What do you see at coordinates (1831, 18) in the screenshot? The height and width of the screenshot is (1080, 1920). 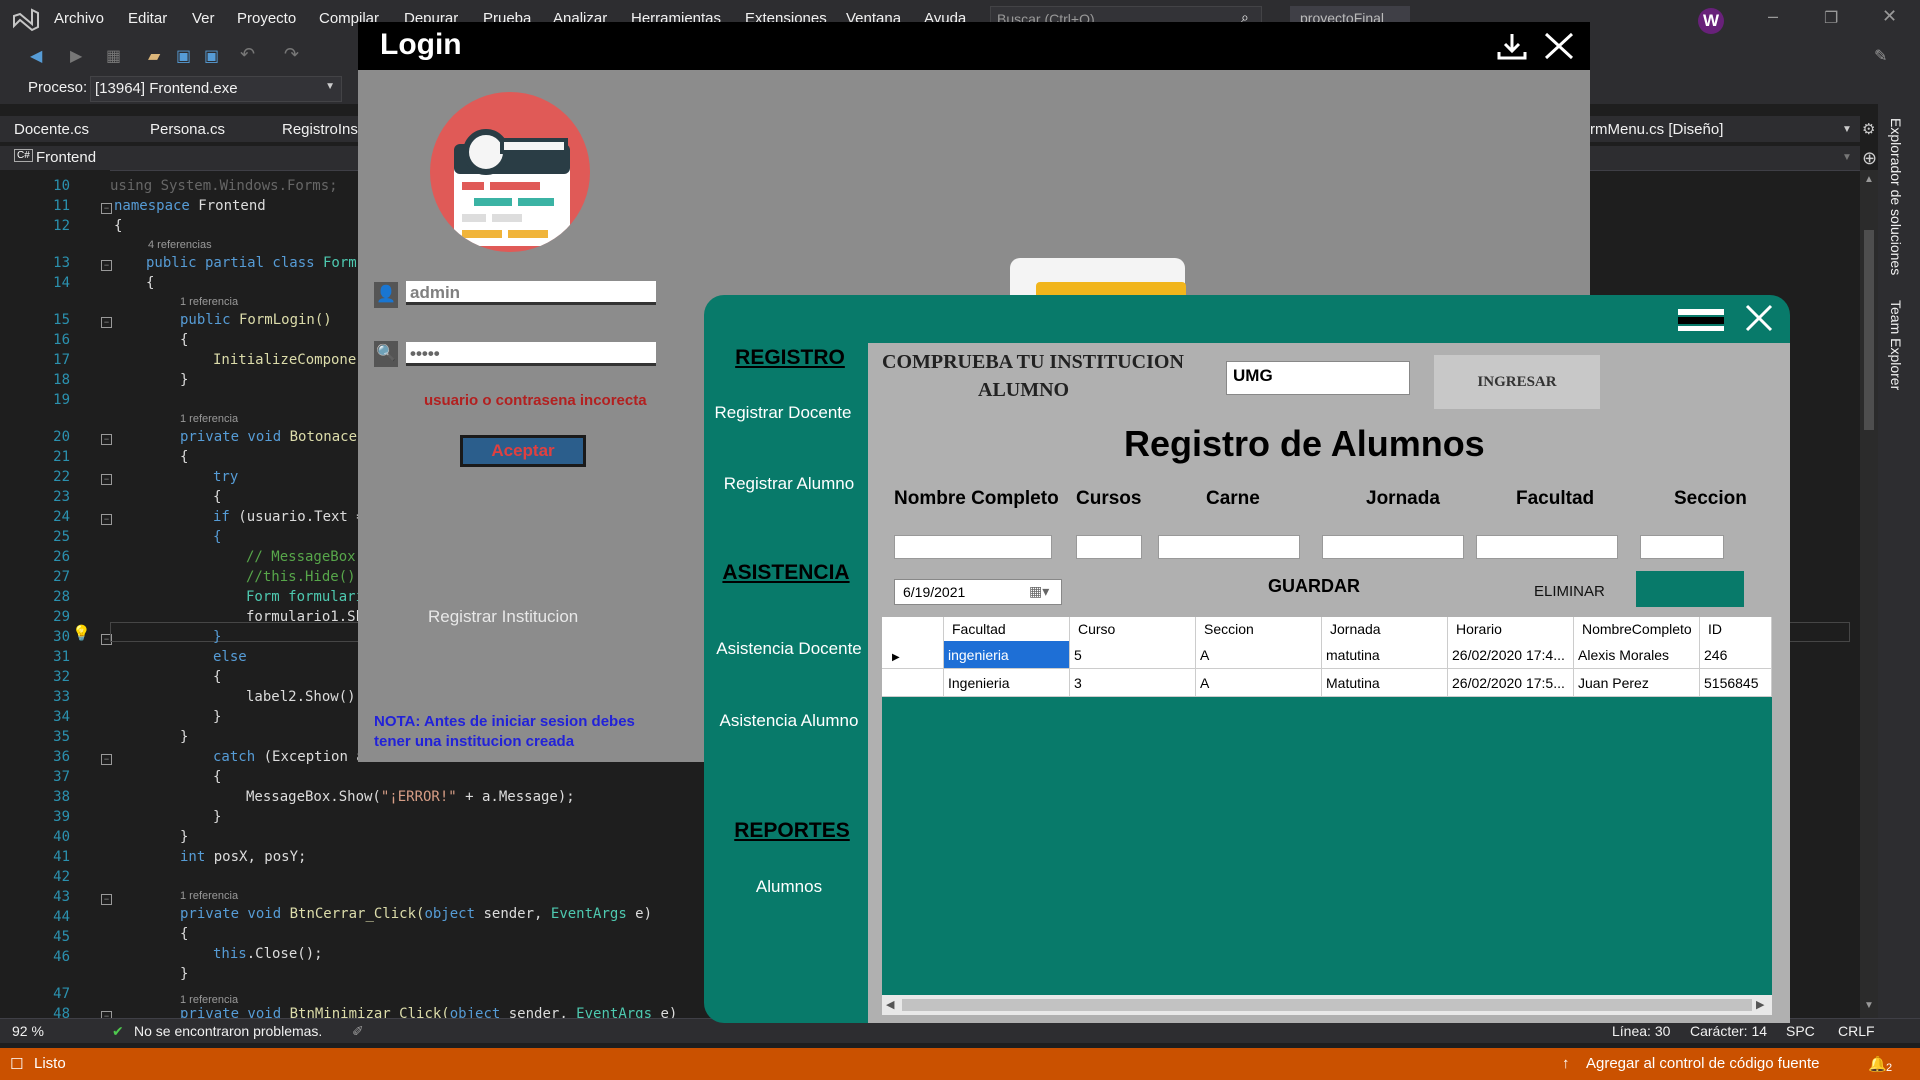 I see `restore-icon: ❐` at bounding box center [1831, 18].